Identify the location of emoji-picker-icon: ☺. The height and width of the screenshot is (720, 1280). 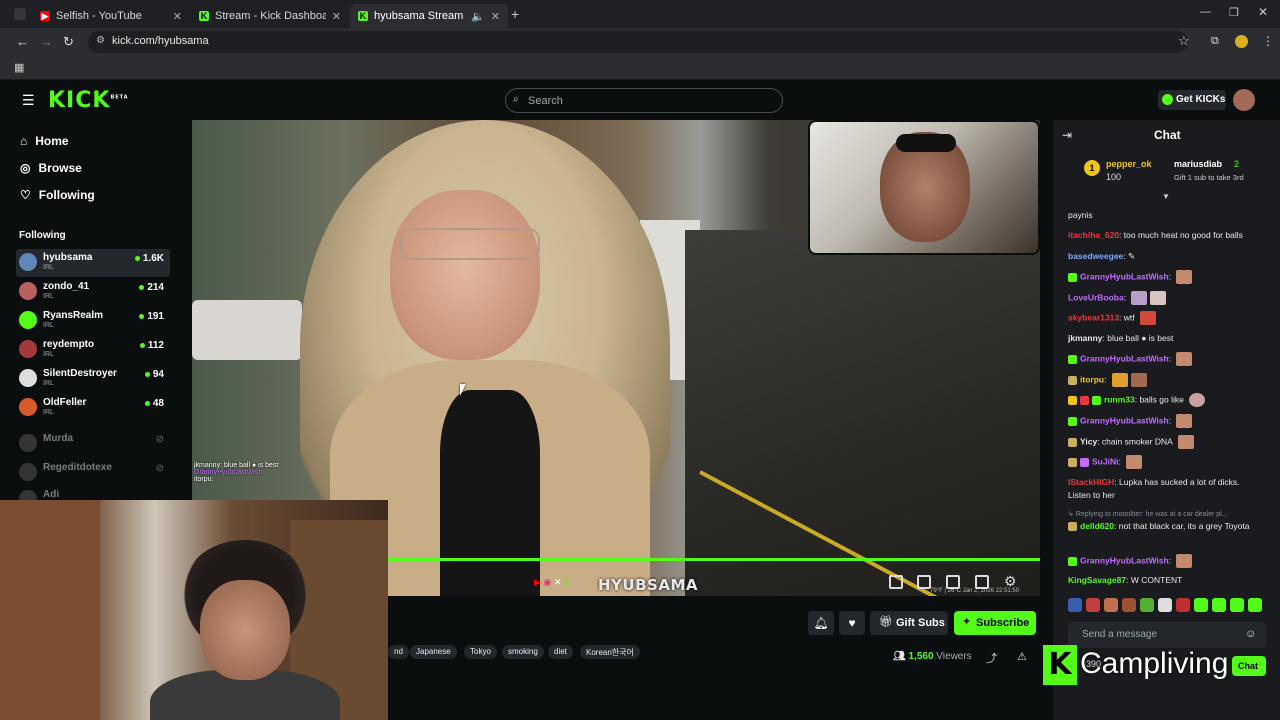
(1250, 634).